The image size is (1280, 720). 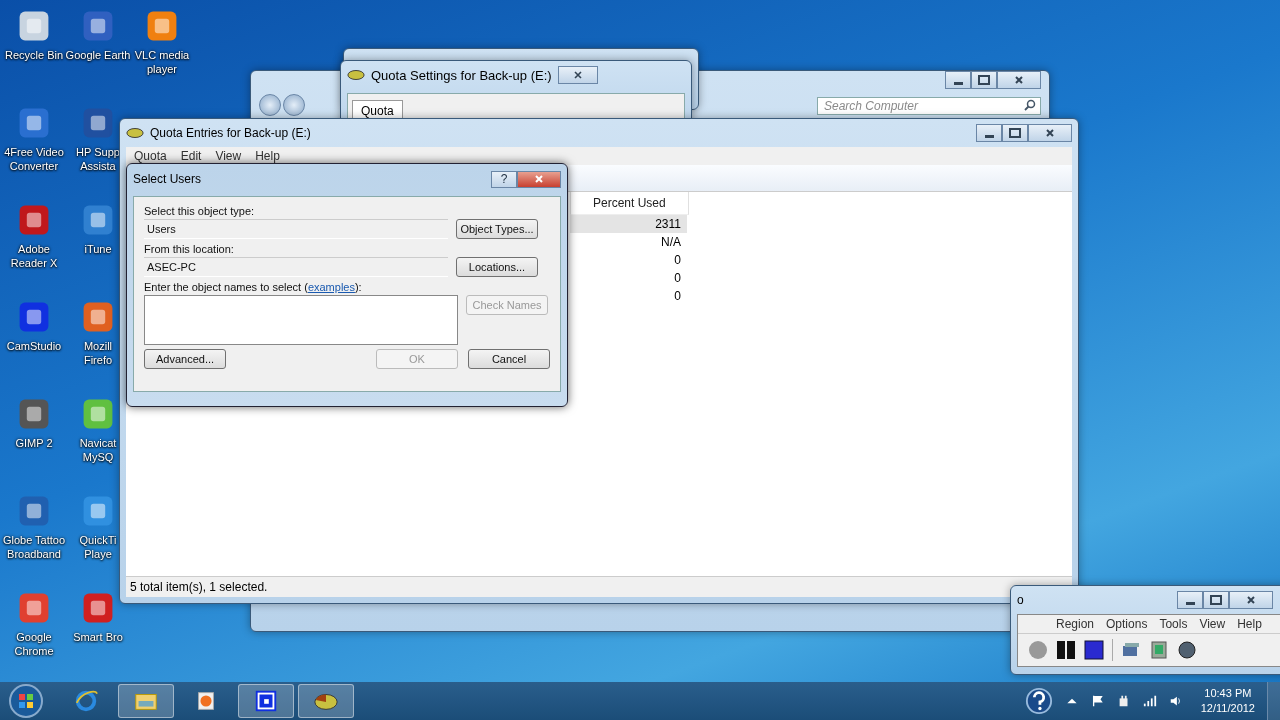 What do you see at coordinates (294, 105) in the screenshot?
I see `forward-button` at bounding box center [294, 105].